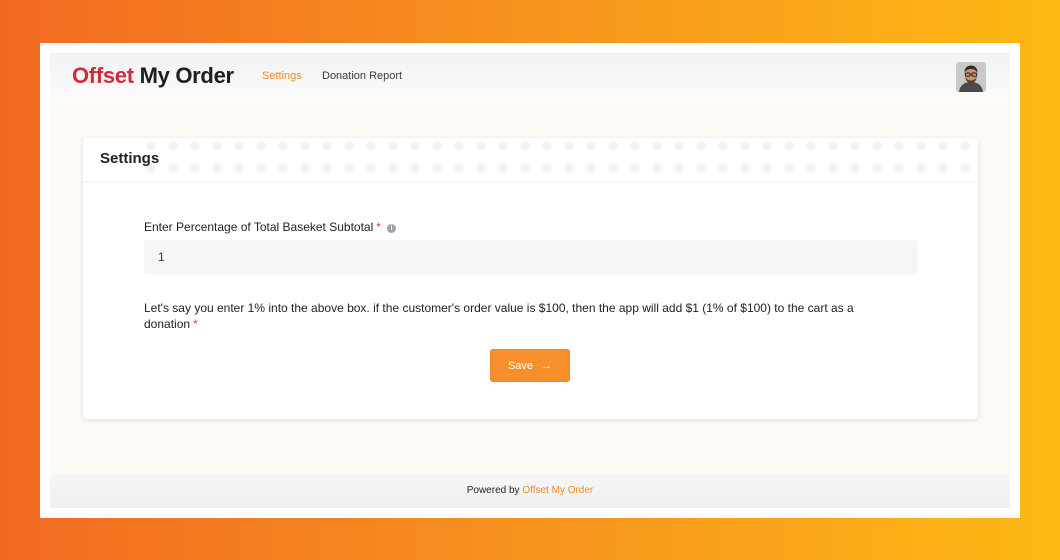 The image size is (1060, 560). Describe the element at coordinates (971, 77) in the screenshot. I see `user-avatar-icon` at that location.